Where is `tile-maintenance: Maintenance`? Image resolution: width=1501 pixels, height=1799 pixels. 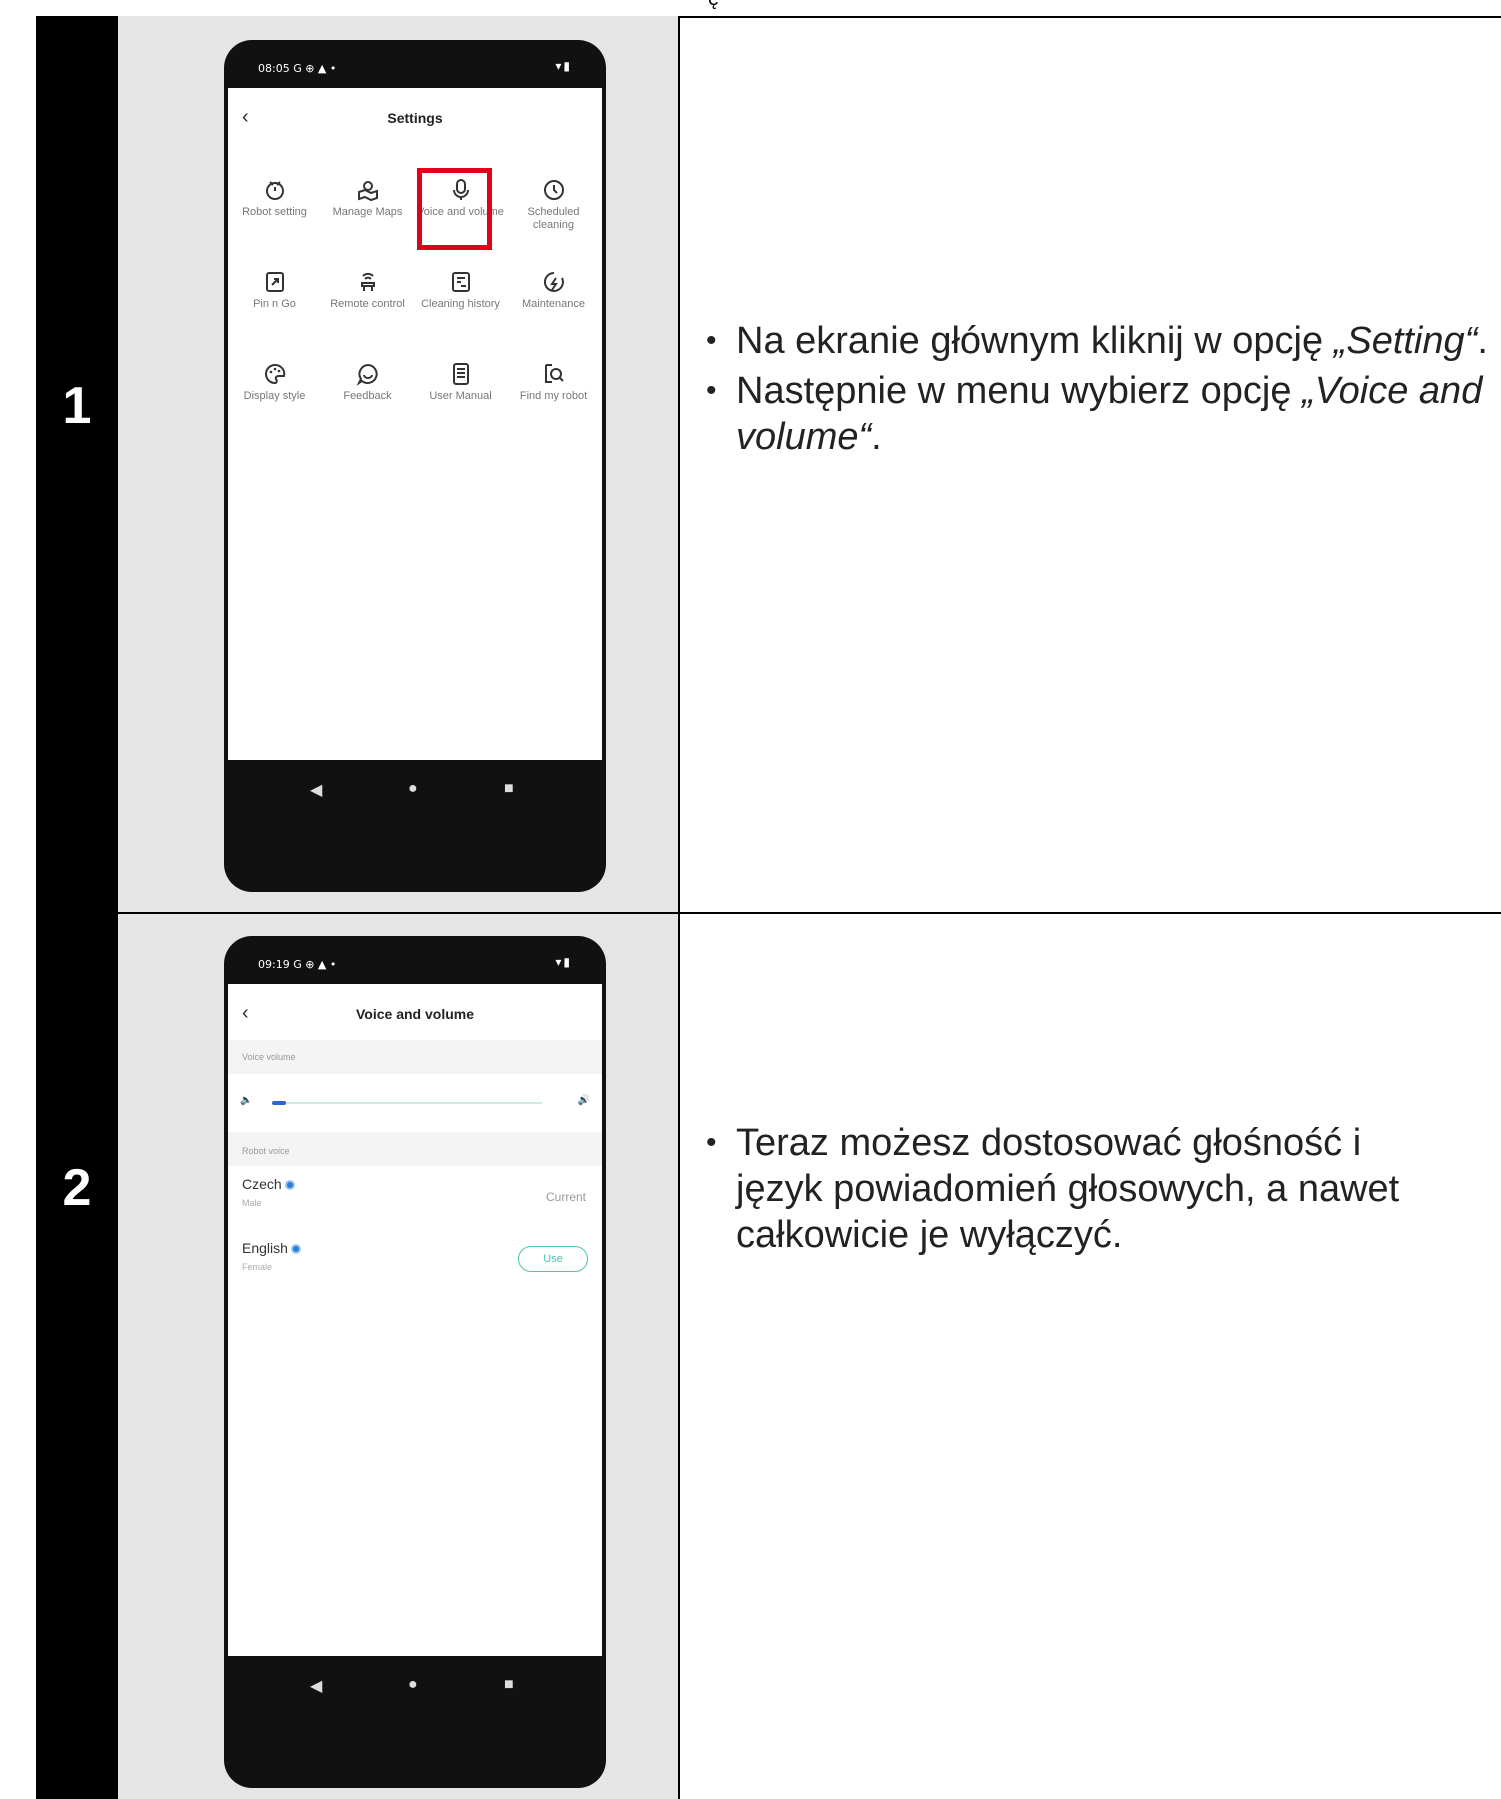 tile-maintenance: Maintenance is located at coordinates (553, 306).